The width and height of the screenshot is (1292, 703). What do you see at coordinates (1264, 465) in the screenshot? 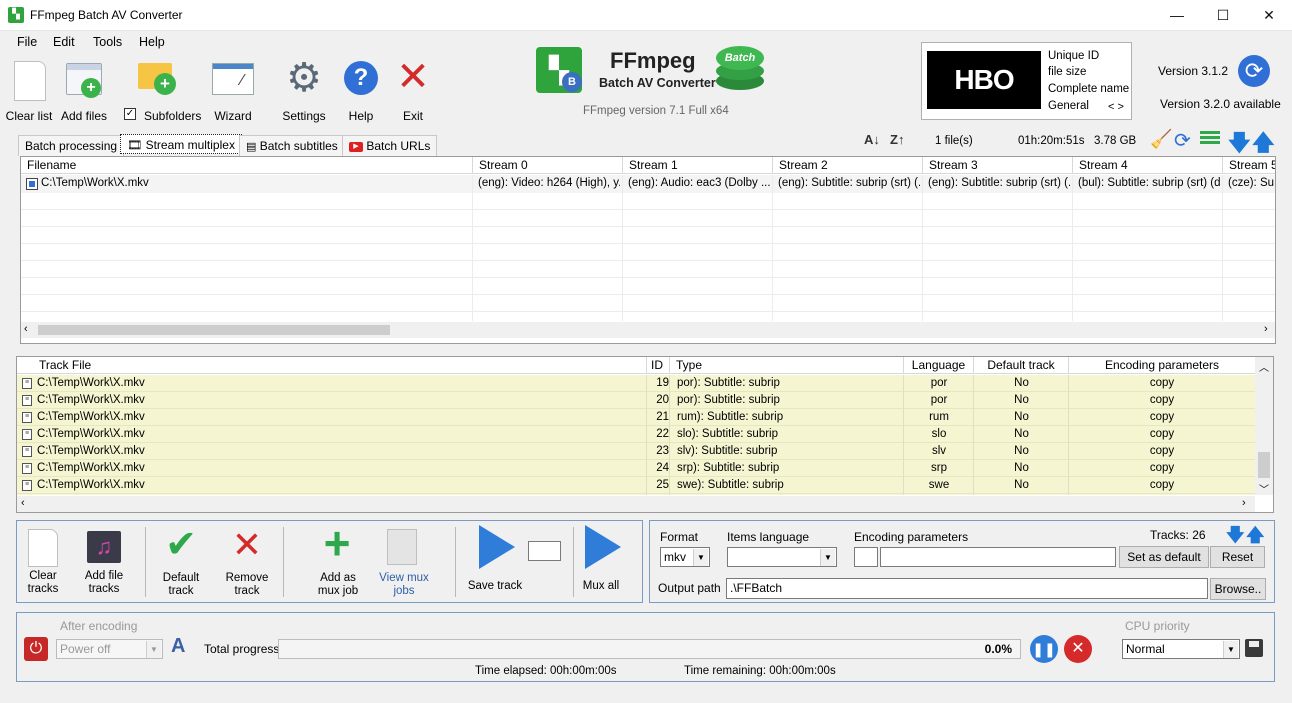
I see `tracks-grid-scroll-thumb` at bounding box center [1264, 465].